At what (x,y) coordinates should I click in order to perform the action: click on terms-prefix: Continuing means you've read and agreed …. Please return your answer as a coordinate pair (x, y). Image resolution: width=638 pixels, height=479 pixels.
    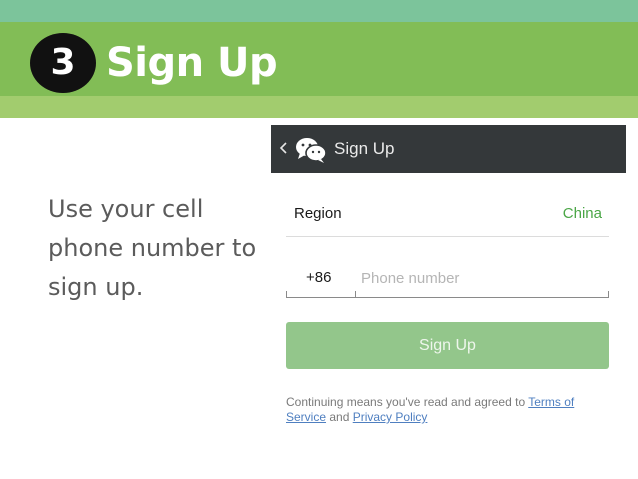
    Looking at the image, I should click on (407, 402).